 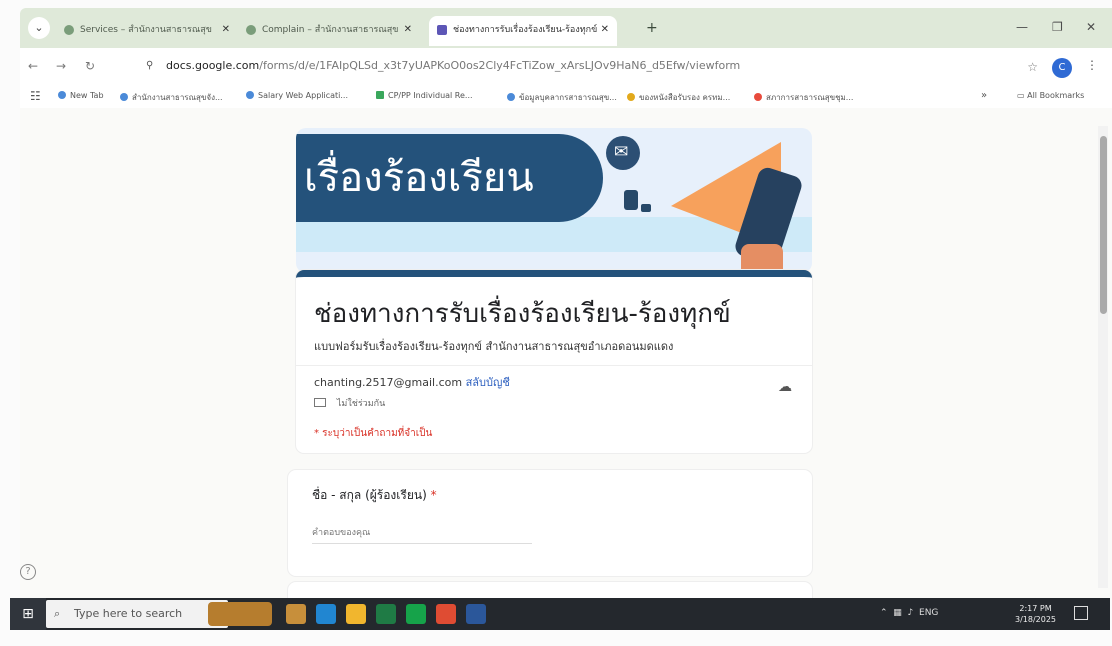 I want to click on forward-icon: →, so click(x=61, y=66).